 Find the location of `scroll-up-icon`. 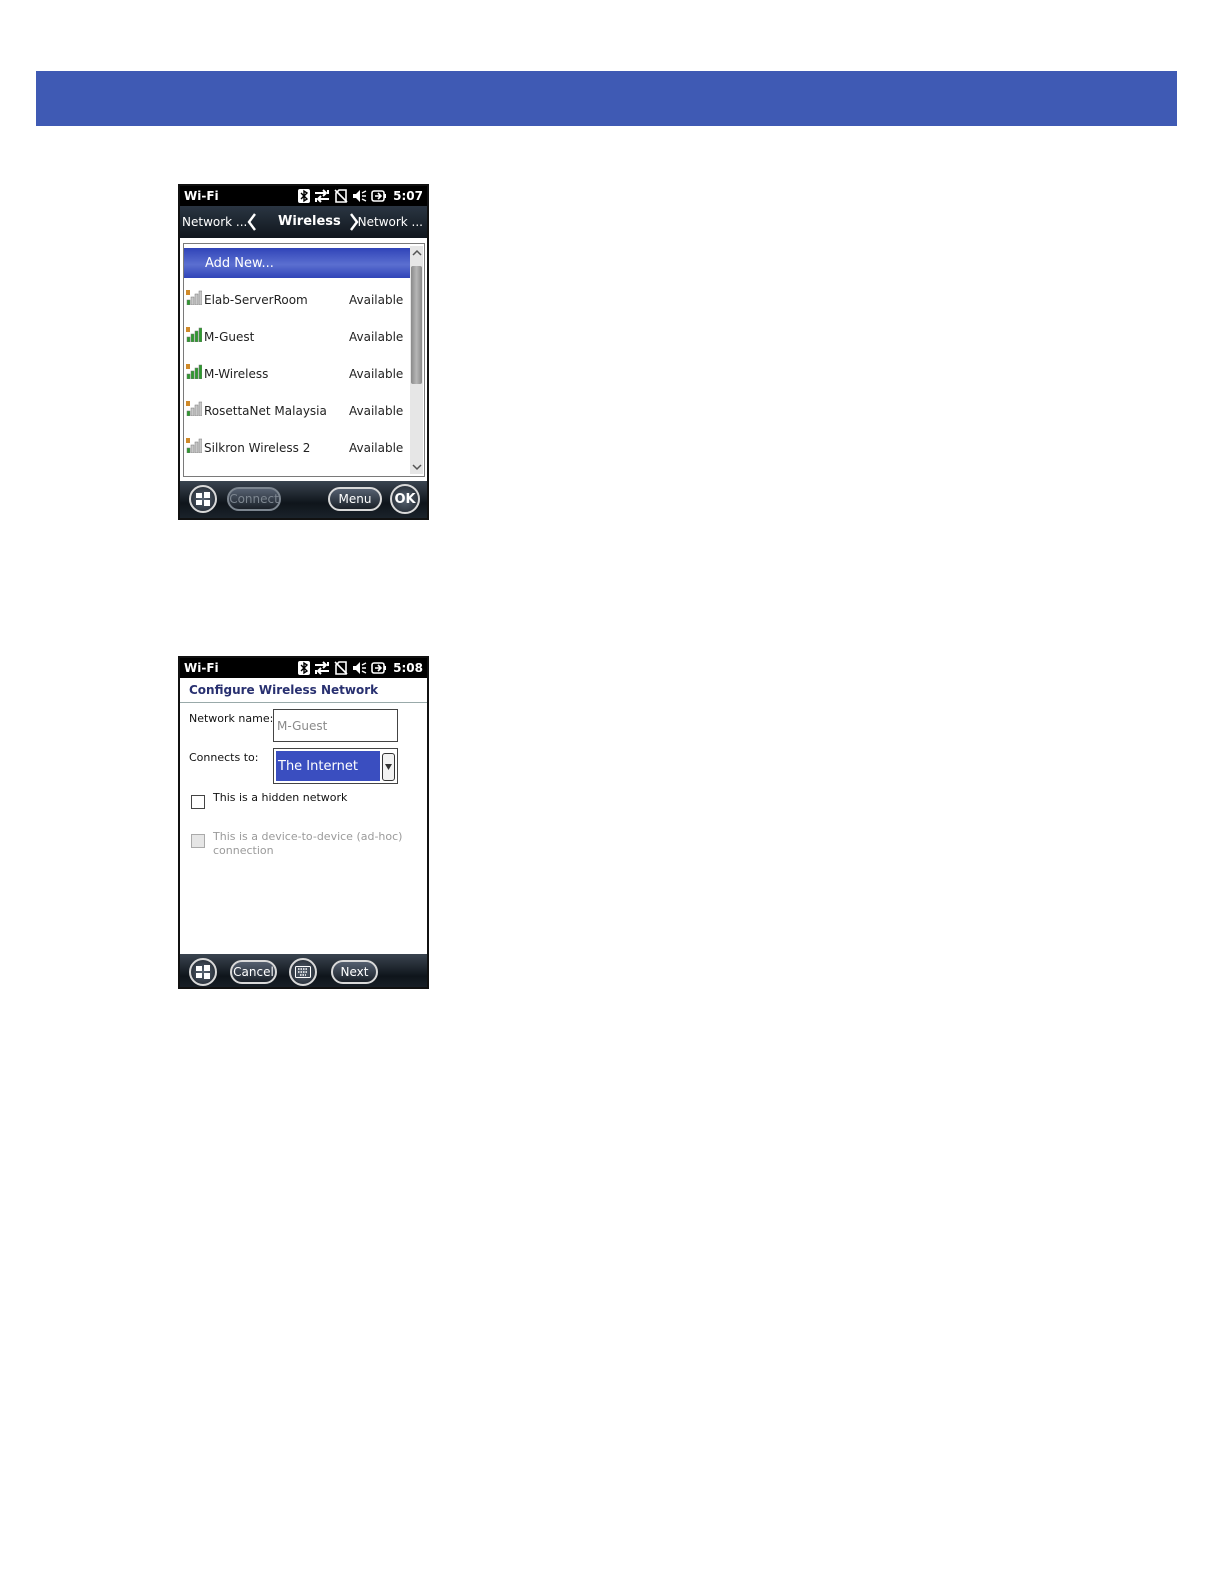

scroll-up-icon is located at coordinates (416, 253).